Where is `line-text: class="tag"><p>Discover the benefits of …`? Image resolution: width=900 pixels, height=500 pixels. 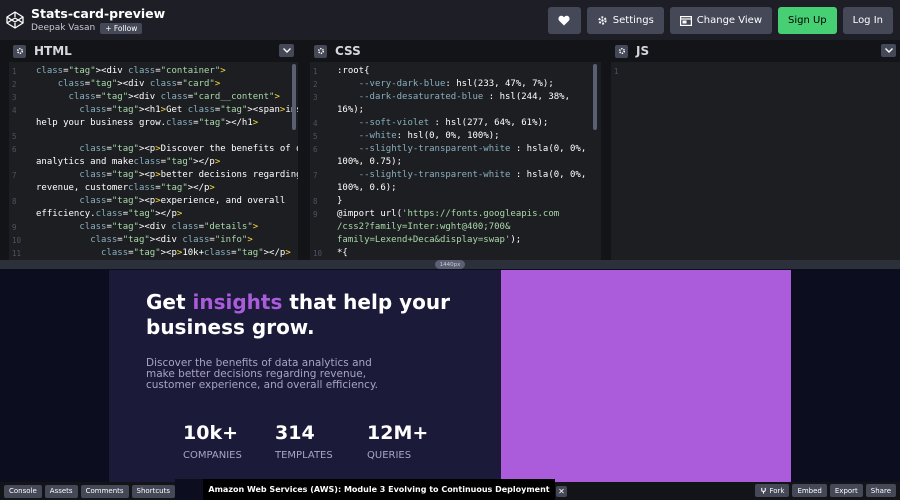
line-text: class="tag"><p>Discover the benefits of … is located at coordinates (188, 149).